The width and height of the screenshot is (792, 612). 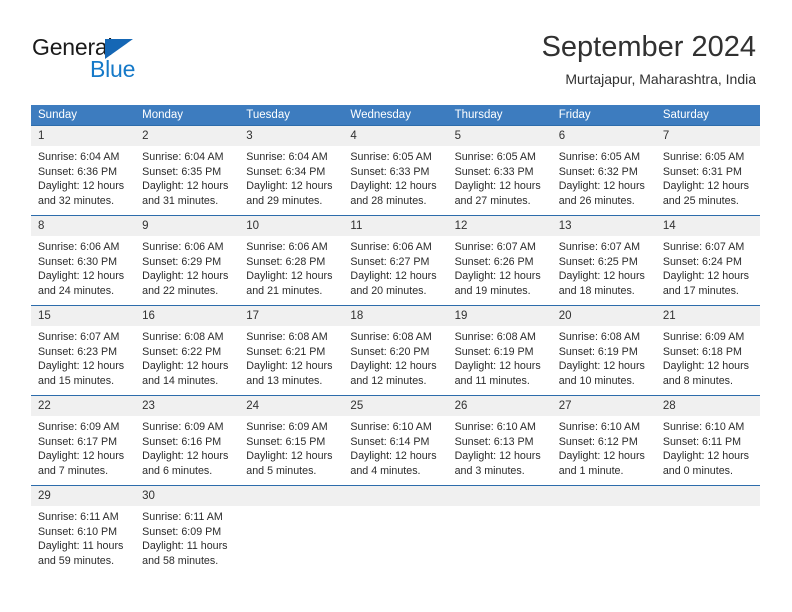 I want to click on sunset-time: Sunset: 6:19 PM, so click(x=494, y=351).